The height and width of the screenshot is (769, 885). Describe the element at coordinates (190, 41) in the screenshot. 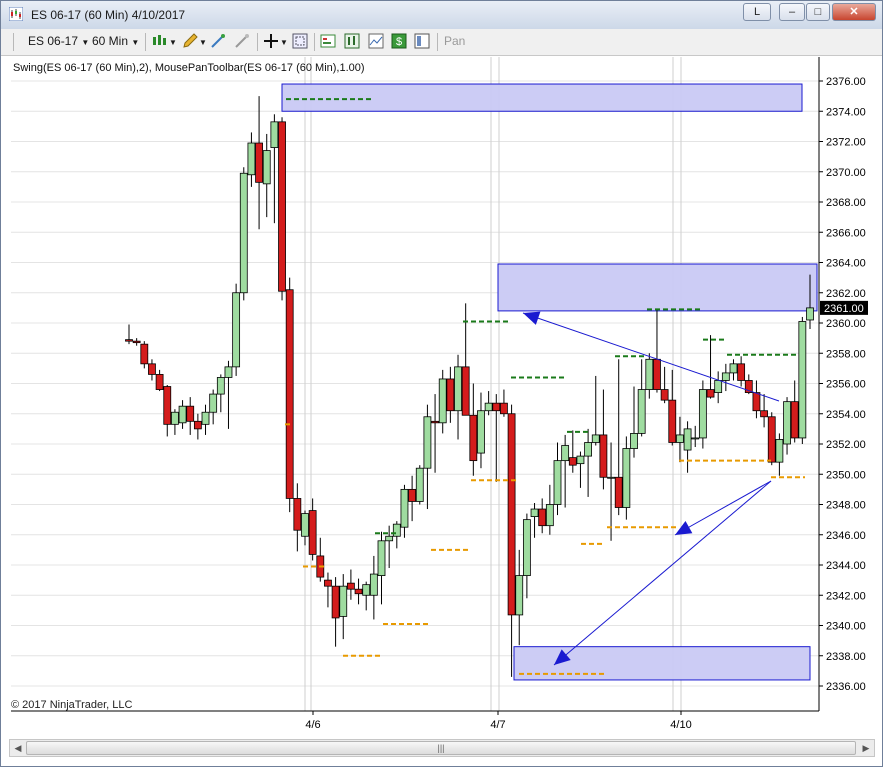

I see `drawing-pencil-icon` at that location.